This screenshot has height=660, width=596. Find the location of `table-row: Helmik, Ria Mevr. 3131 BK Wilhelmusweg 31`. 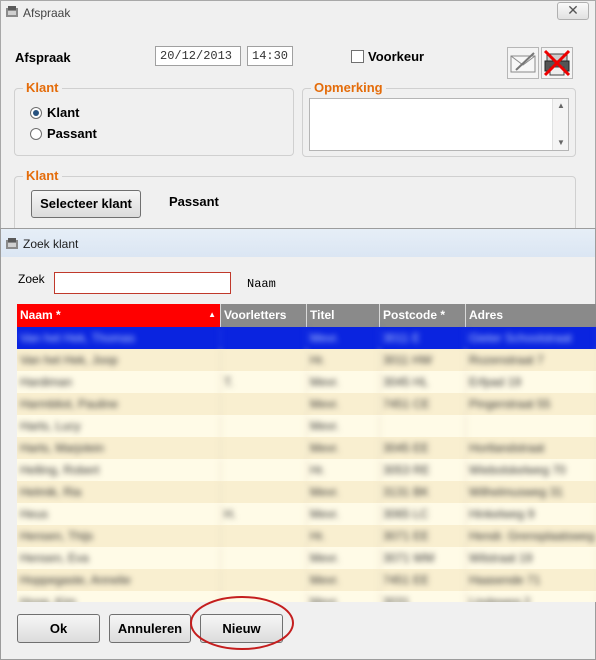

table-row: Helmik, Ria Mevr. 3131 BK Wilhelmusweg 31 is located at coordinates (306, 492).